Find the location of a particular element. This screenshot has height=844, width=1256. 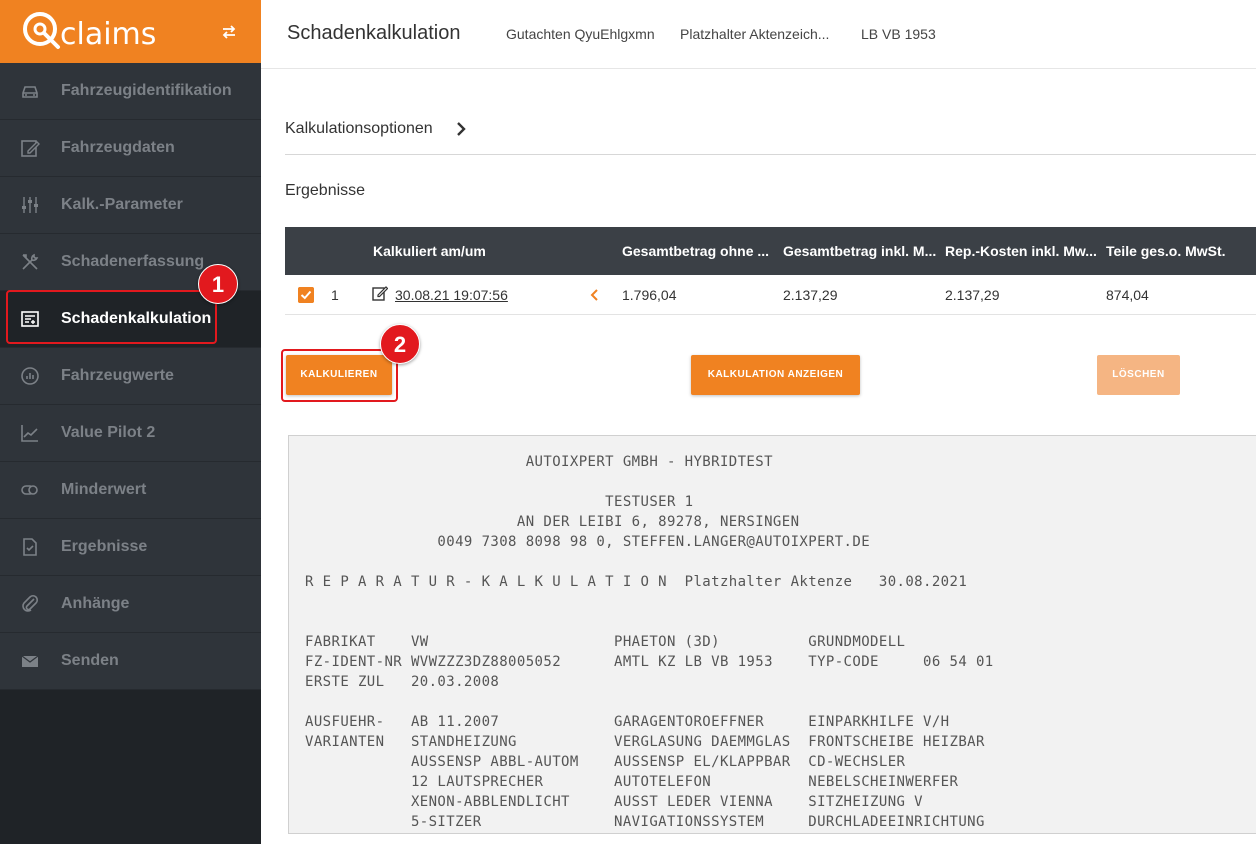

sidebar-item-label: Minderwert is located at coordinates (104, 489).